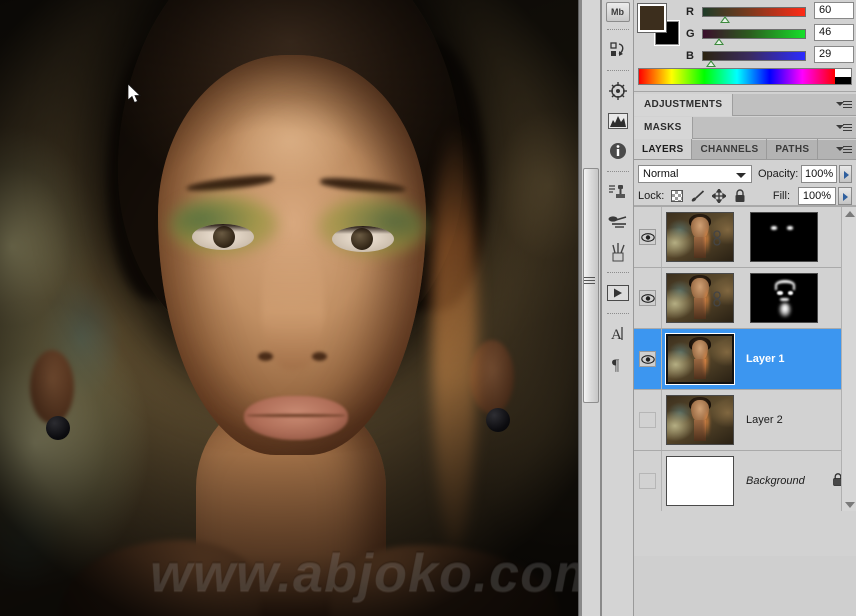 Image resolution: width=856 pixels, height=616 pixels. I want to click on black-swatch, so click(843, 80).